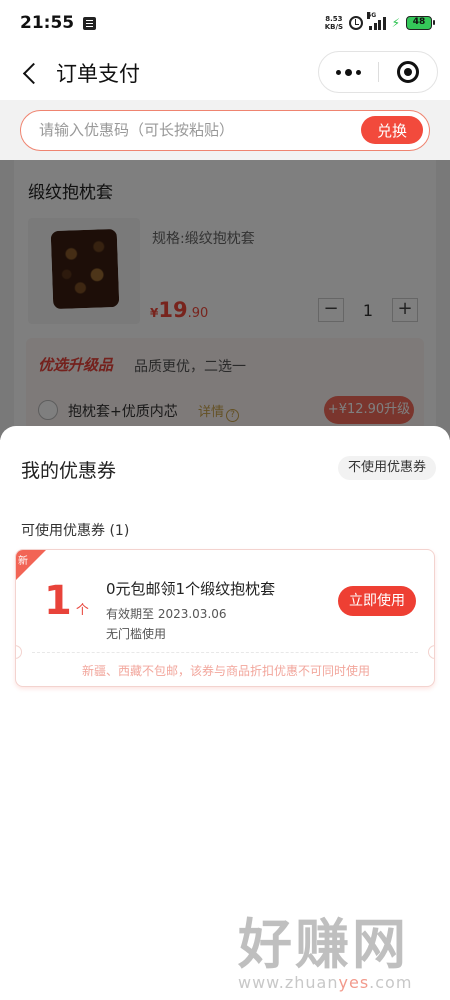 This screenshot has width=450, height=1000. I want to click on network-speed-value: 8.53, so click(334, 19).